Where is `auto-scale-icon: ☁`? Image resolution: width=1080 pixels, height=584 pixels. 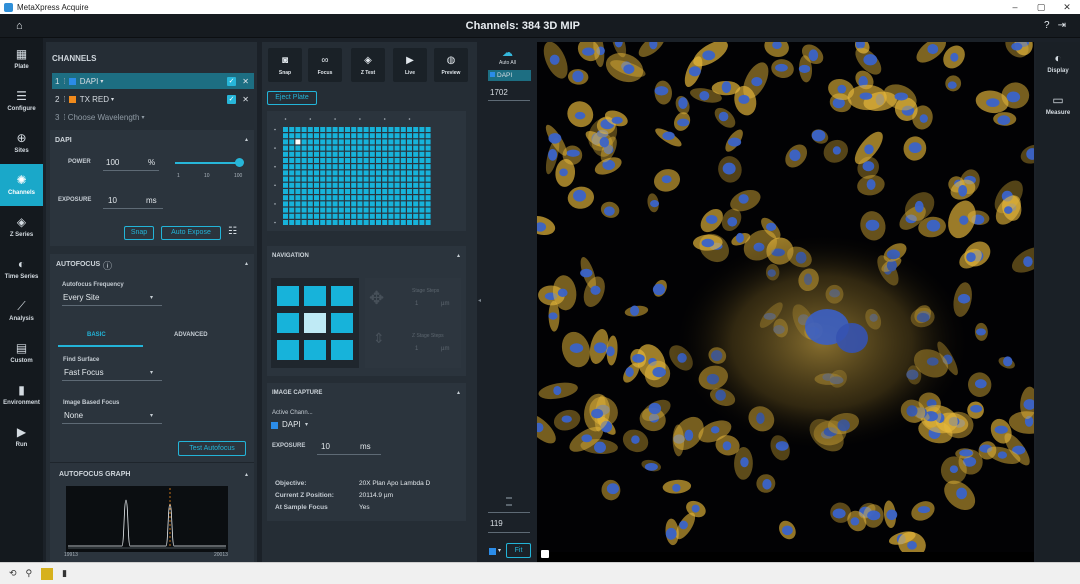 auto-scale-icon: ☁ is located at coordinates (507, 52).